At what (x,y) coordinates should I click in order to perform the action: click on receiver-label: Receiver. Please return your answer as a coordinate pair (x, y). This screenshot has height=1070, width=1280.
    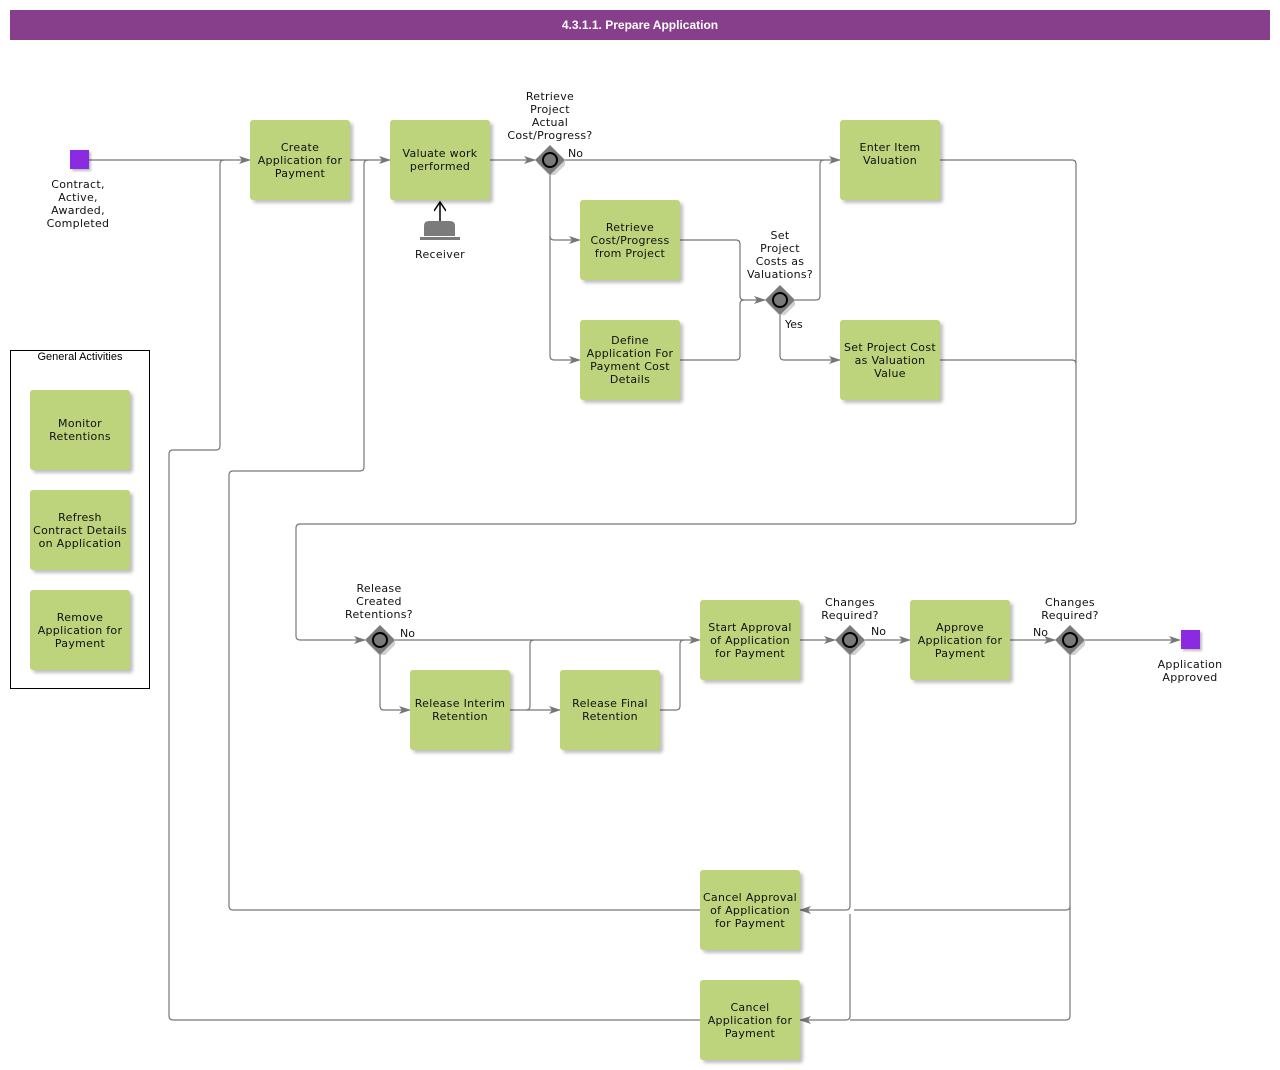
    Looking at the image, I should click on (440, 254).